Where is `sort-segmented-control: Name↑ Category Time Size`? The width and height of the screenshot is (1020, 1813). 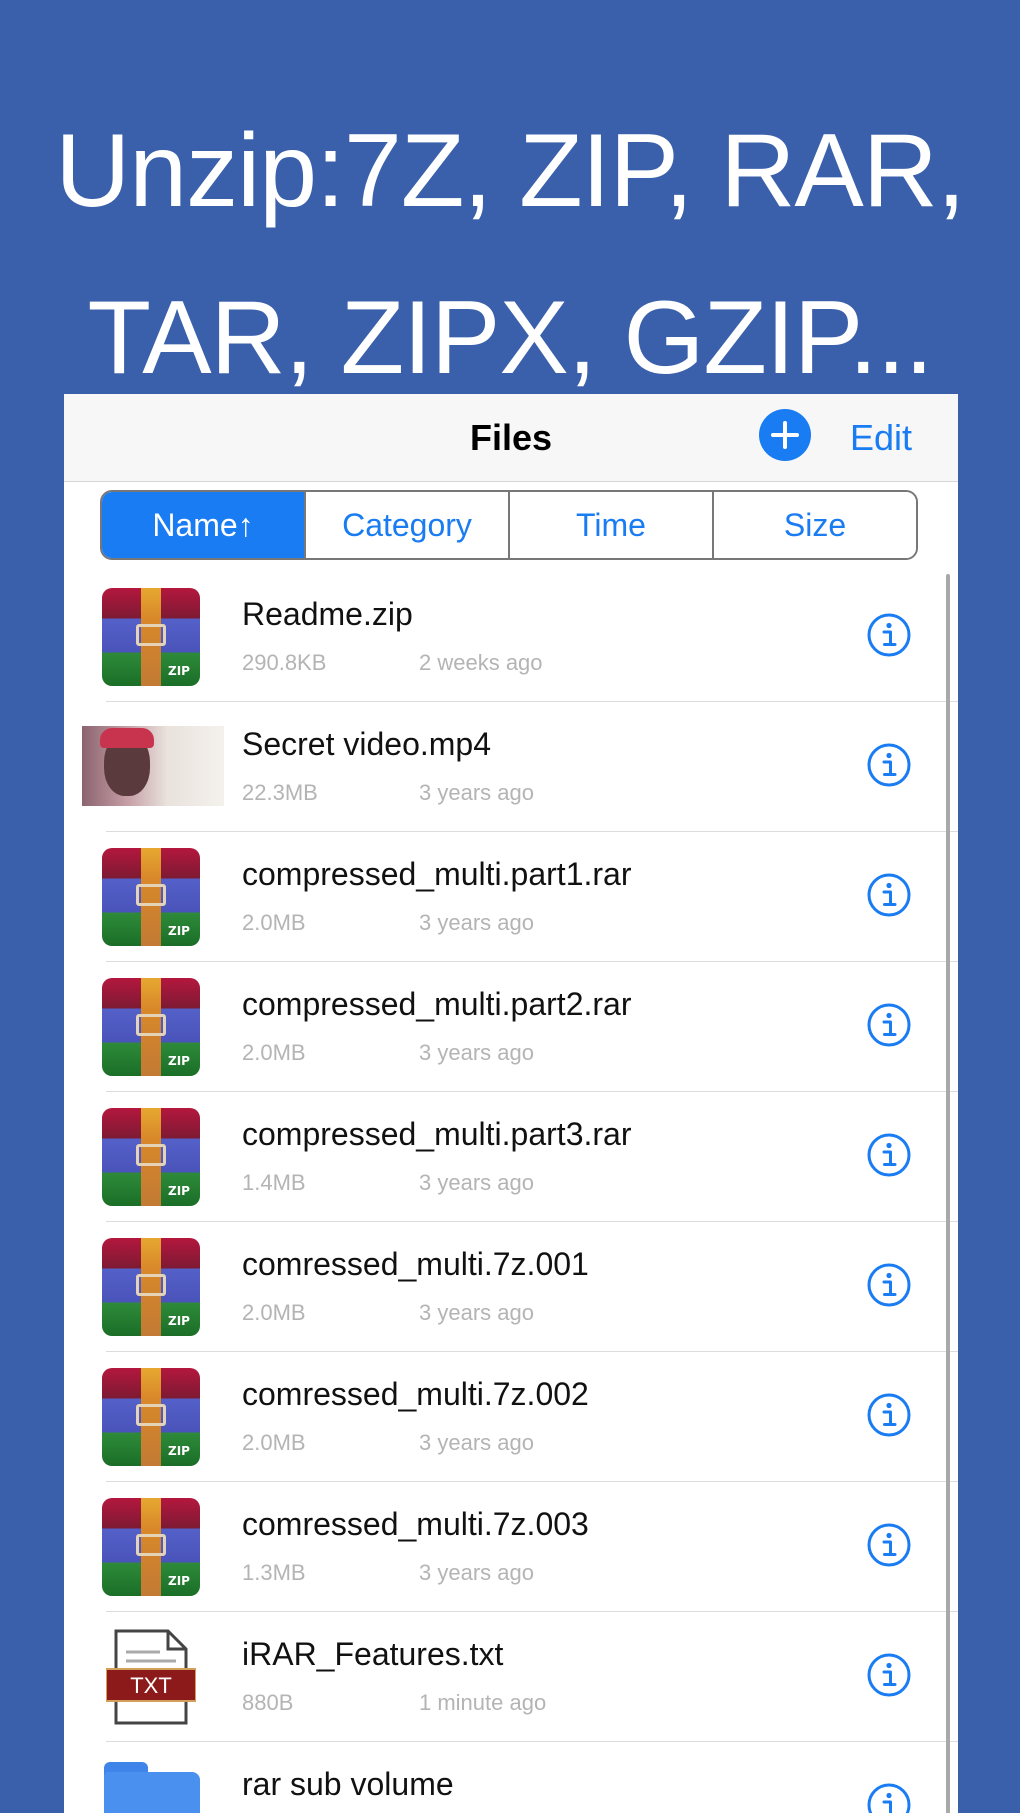 sort-segmented-control: Name↑ Category Time Size is located at coordinates (509, 525).